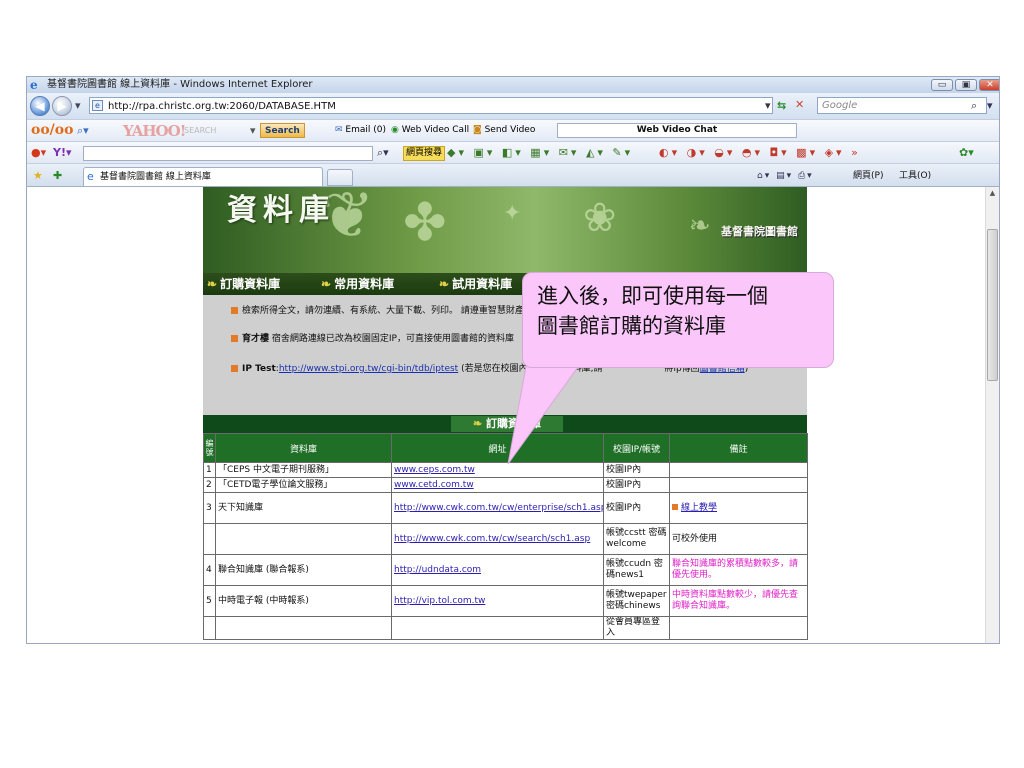 The width and height of the screenshot is (1024, 768). I want to click on stop-icon: ✕, so click(799, 105).